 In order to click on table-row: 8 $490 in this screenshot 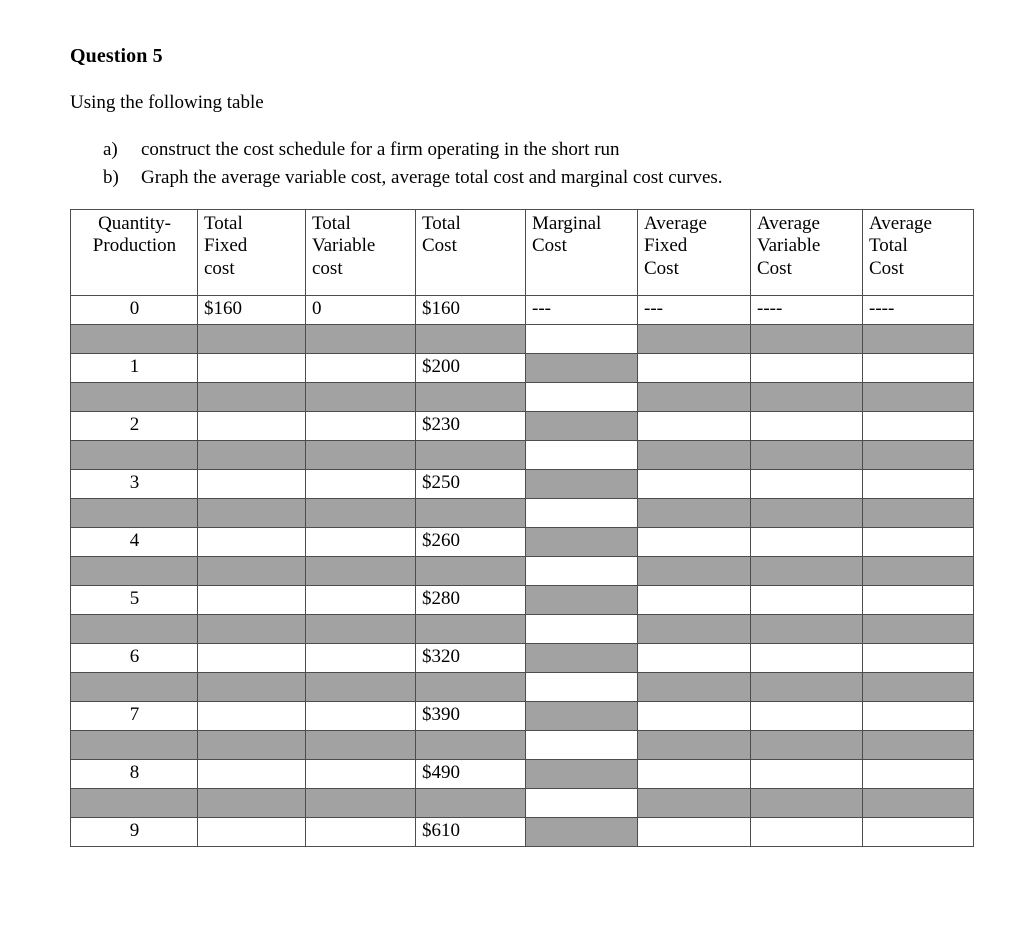, I will do `click(522, 774)`.